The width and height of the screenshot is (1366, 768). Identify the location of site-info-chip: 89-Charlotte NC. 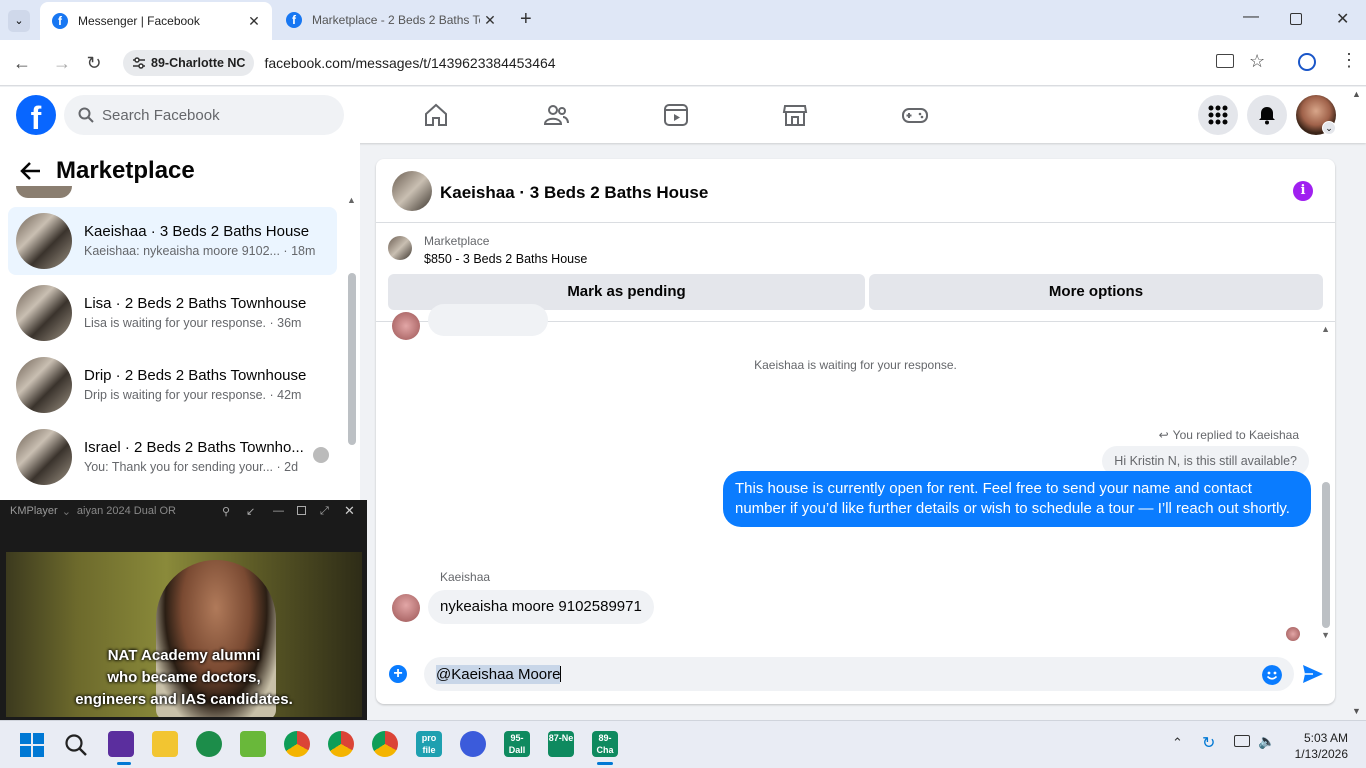
(189, 63).